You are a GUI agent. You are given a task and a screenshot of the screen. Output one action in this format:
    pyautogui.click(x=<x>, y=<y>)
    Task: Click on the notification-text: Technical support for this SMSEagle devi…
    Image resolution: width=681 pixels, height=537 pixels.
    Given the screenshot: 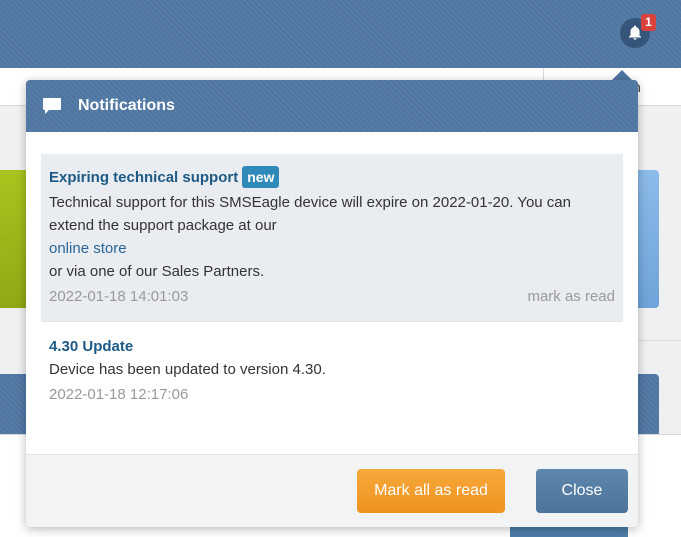 What is the action you would take?
    pyautogui.click(x=310, y=214)
    